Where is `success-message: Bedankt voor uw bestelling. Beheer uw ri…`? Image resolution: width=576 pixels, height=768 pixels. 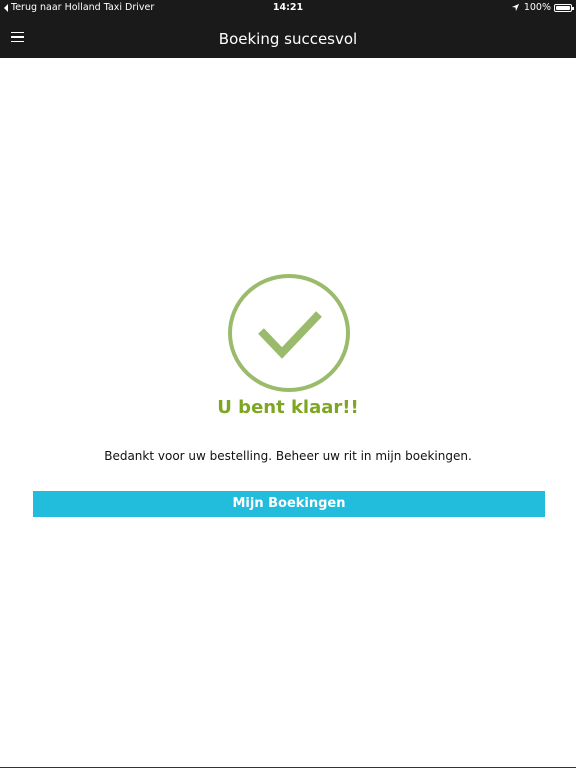 success-message: Bedankt voor uw bestelling. Beheer uw ri… is located at coordinates (288, 456).